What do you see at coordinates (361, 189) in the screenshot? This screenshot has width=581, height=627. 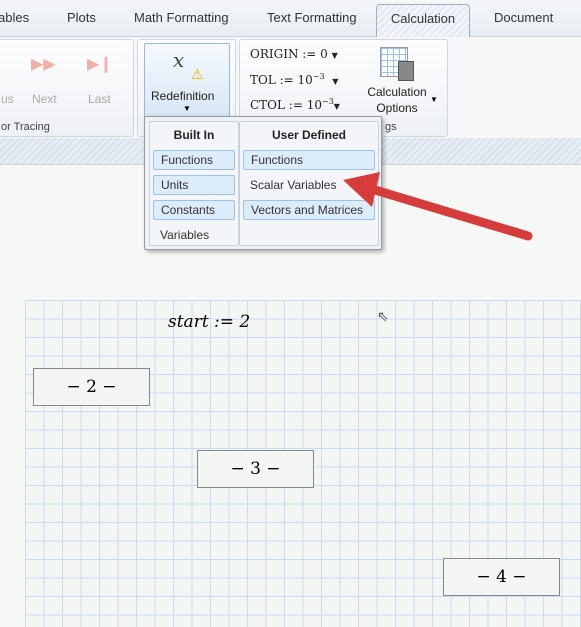 I see `arrow-head` at bounding box center [361, 189].